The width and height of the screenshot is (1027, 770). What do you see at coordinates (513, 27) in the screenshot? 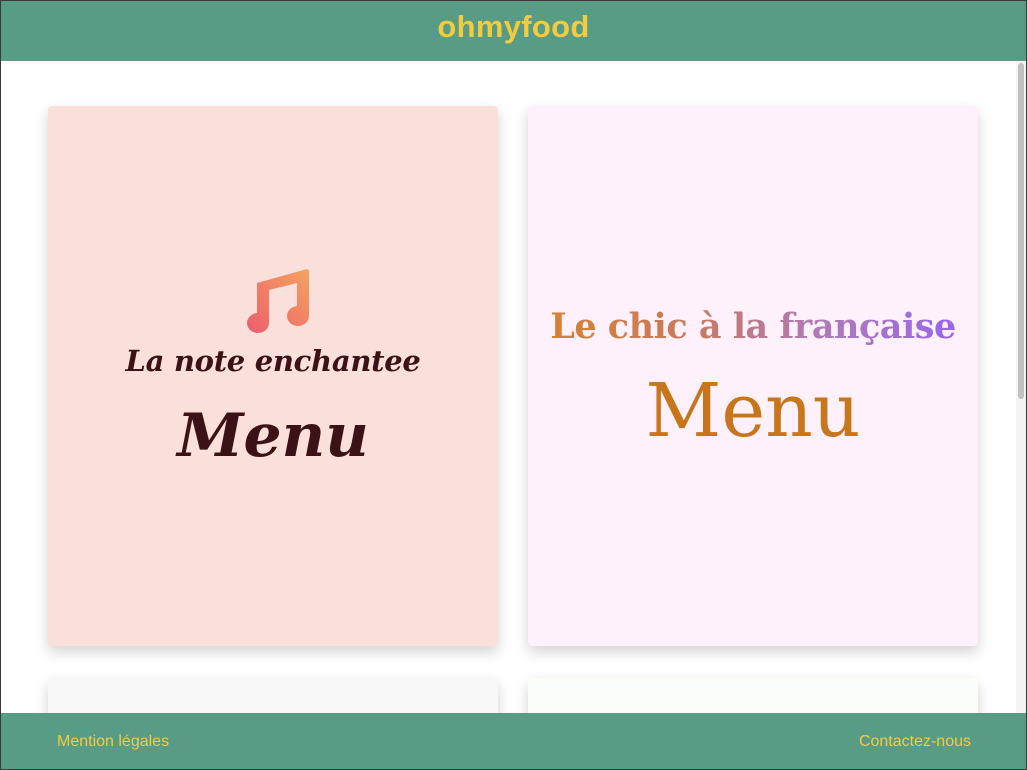
I see `logo: ohmyfood` at bounding box center [513, 27].